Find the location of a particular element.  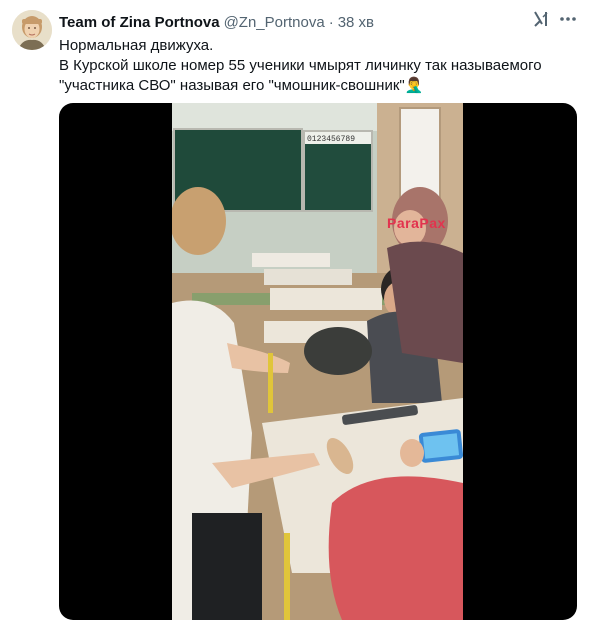

grok-icon is located at coordinates (541, 19).